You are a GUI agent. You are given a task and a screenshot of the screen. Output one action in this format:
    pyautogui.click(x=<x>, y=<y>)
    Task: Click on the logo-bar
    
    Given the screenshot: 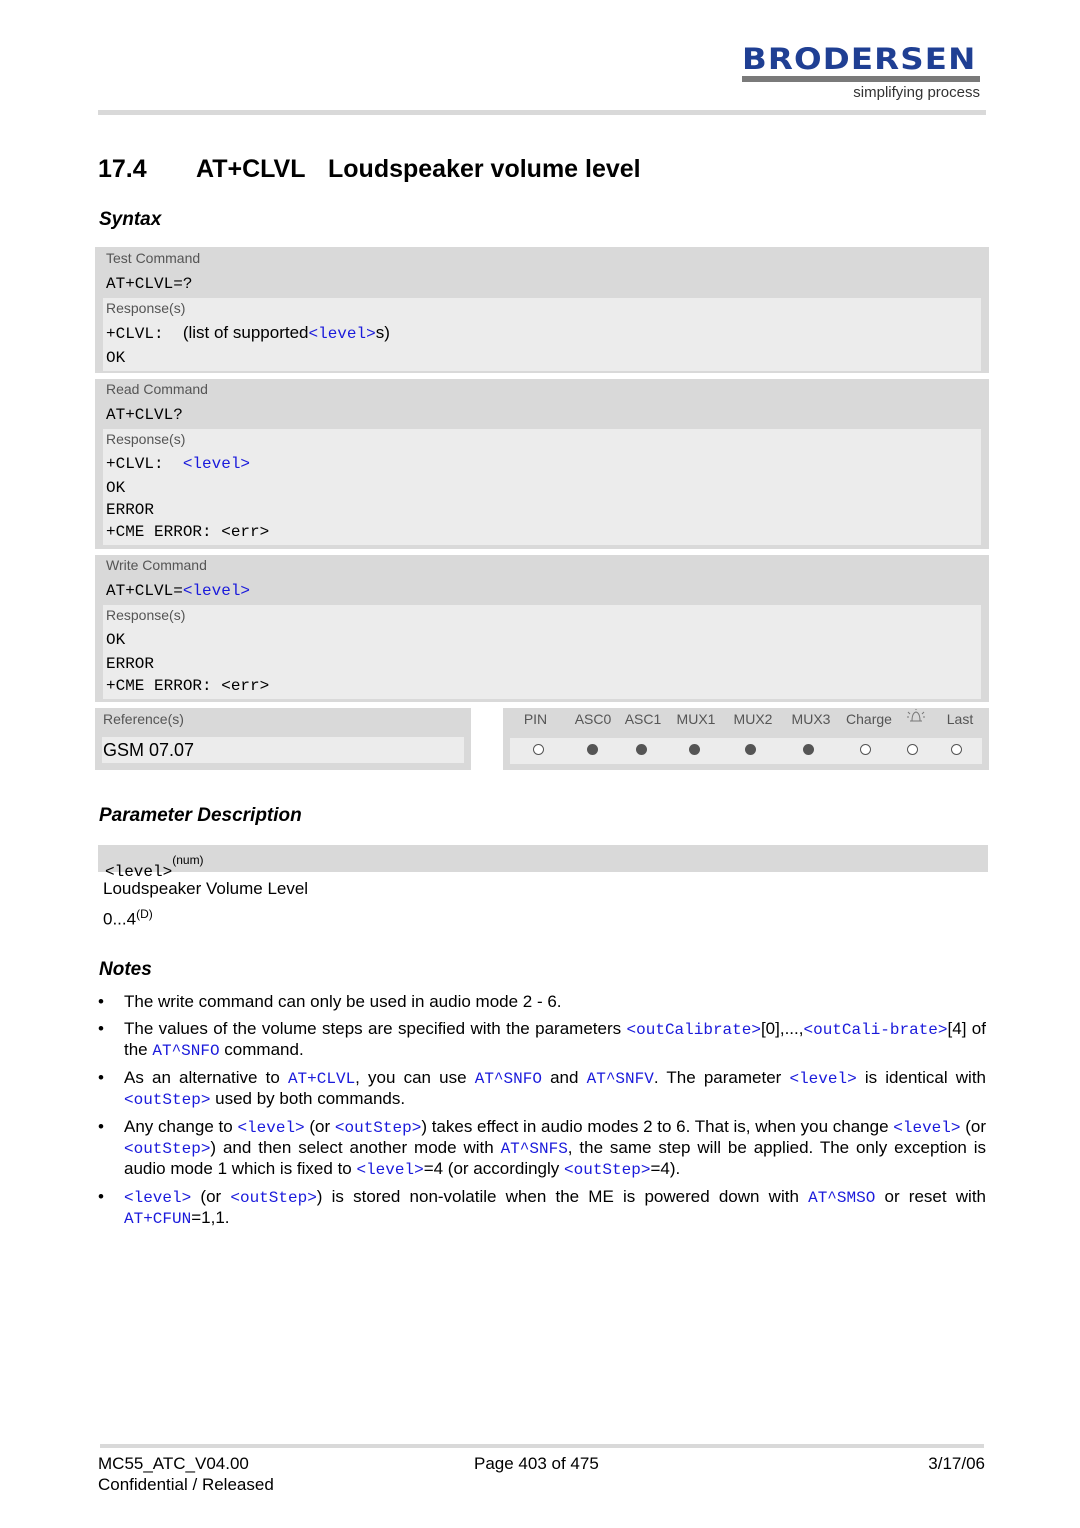 What is the action you would take?
    pyautogui.click(x=861, y=79)
    